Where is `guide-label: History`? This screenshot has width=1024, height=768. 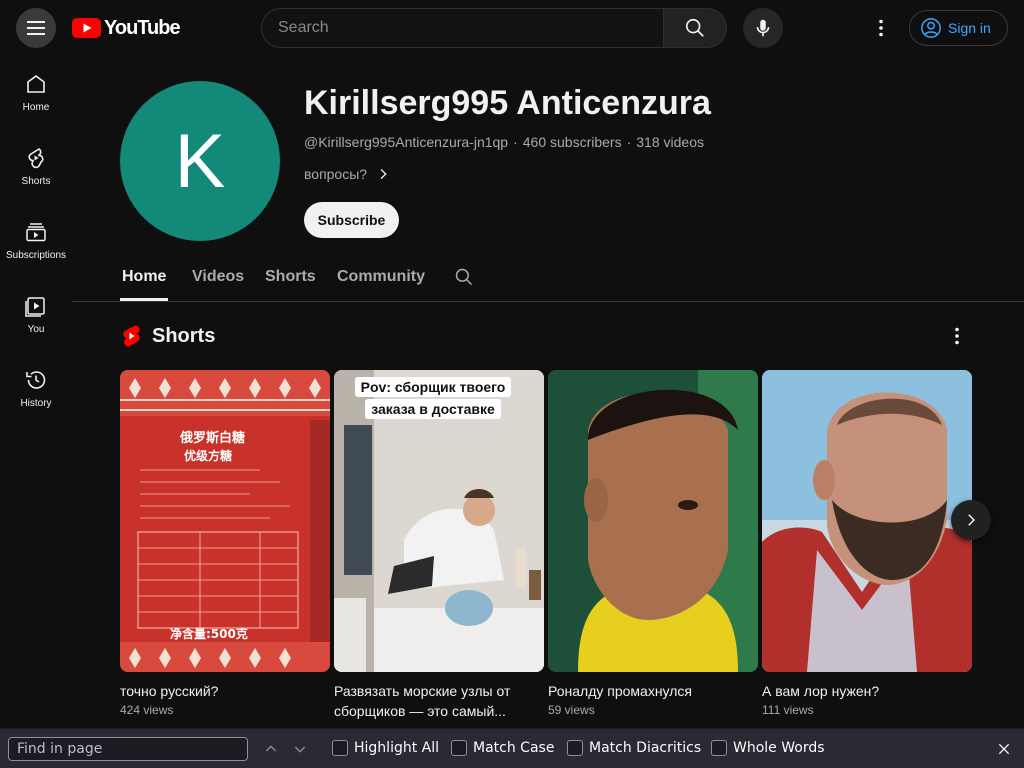
guide-label: History is located at coordinates (36, 403).